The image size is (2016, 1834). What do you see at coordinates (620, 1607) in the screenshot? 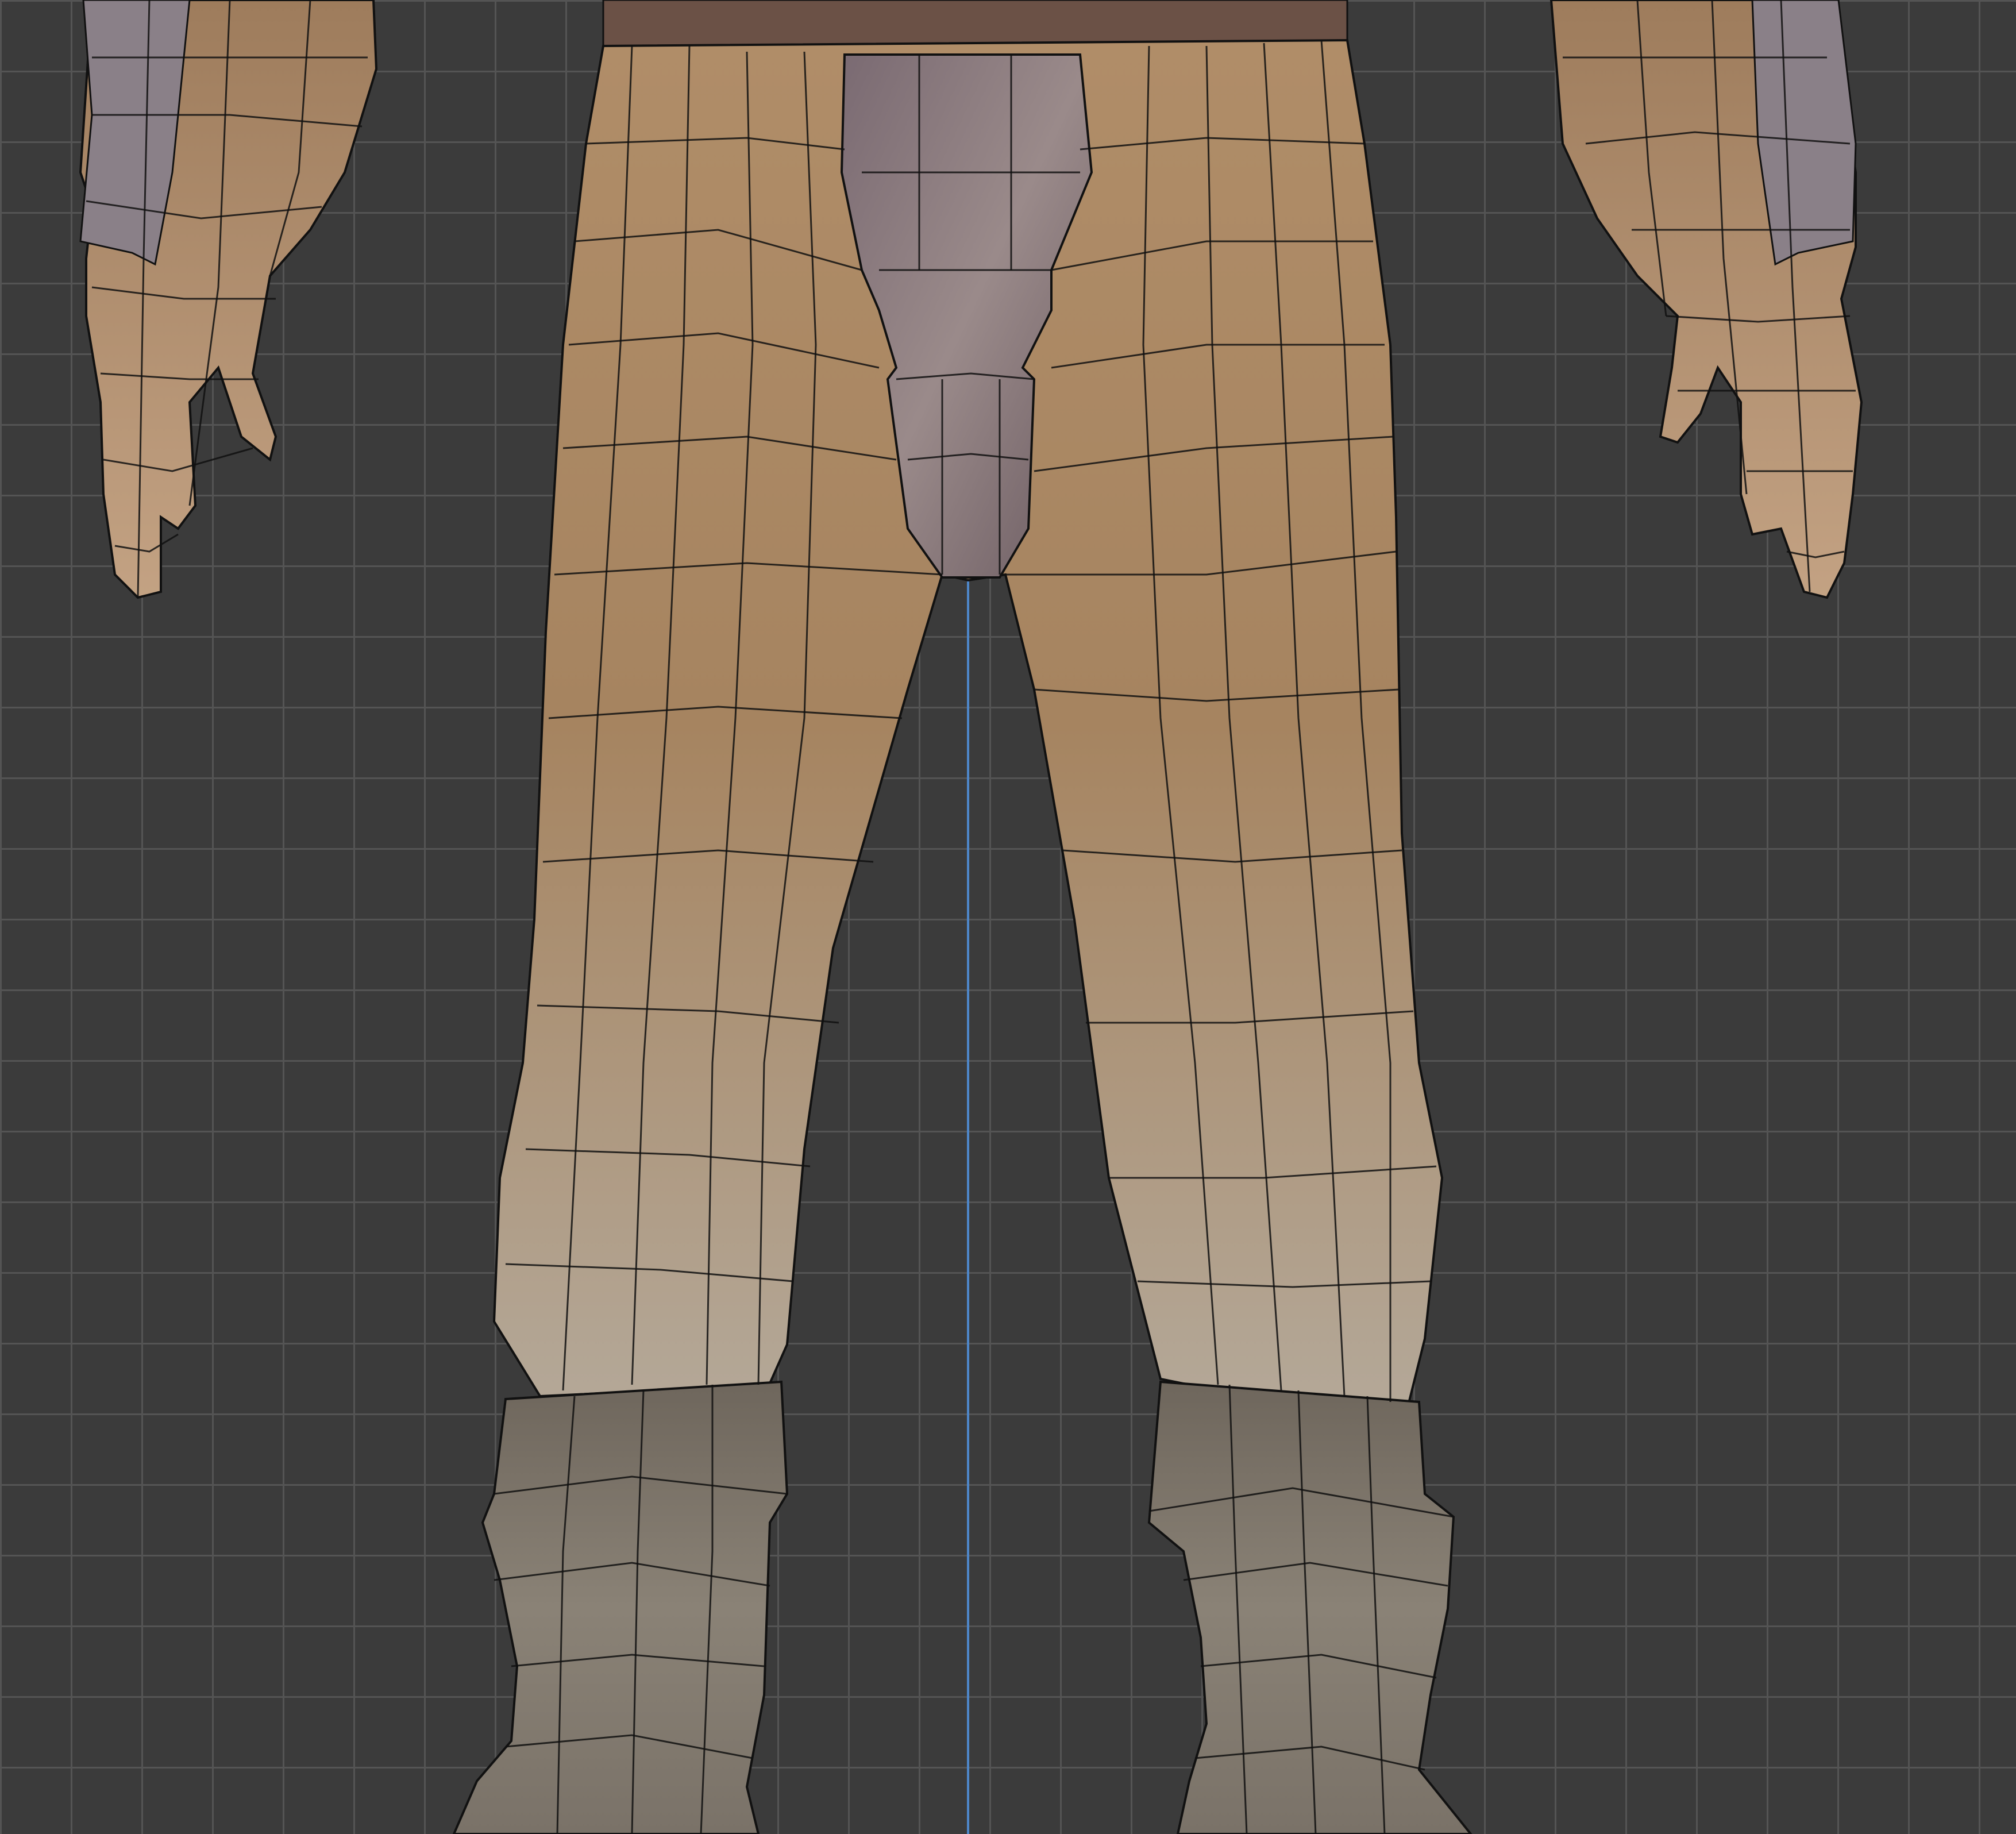
I see `left-boot` at bounding box center [620, 1607].